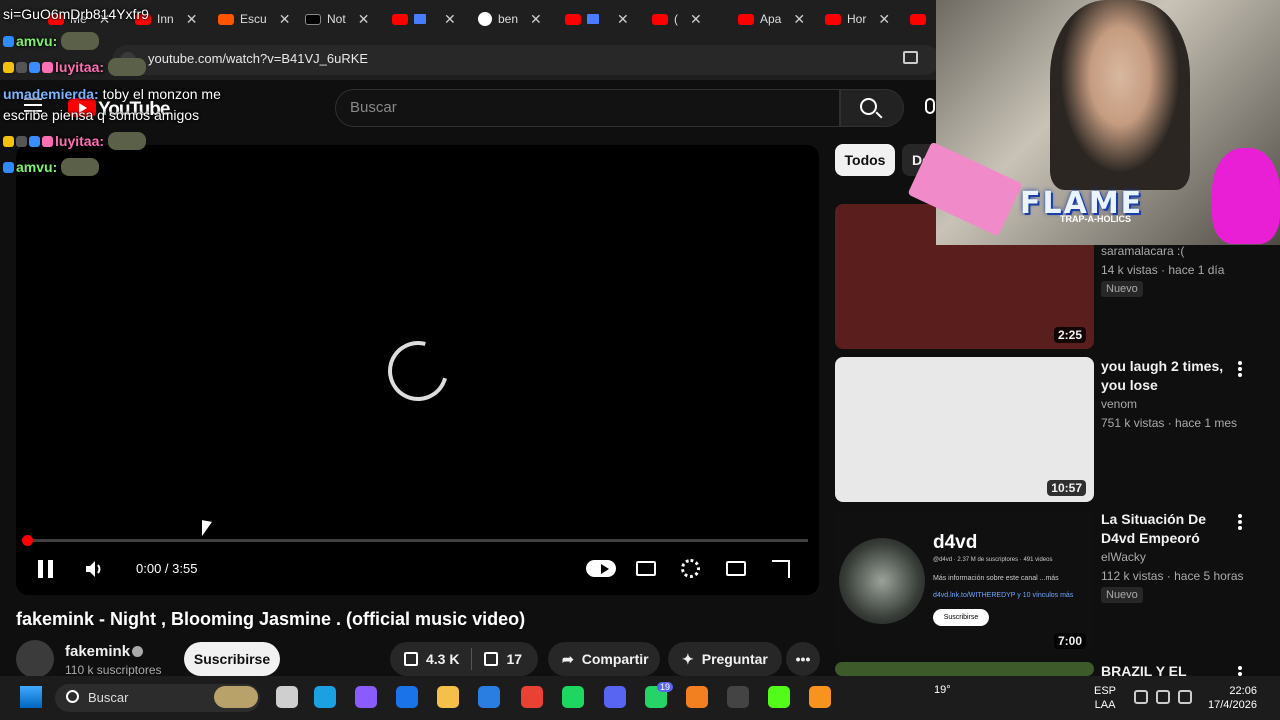 The image size is (1280, 720). Describe the element at coordinates (573, 697) in the screenshot. I see `spotify-icon` at that location.